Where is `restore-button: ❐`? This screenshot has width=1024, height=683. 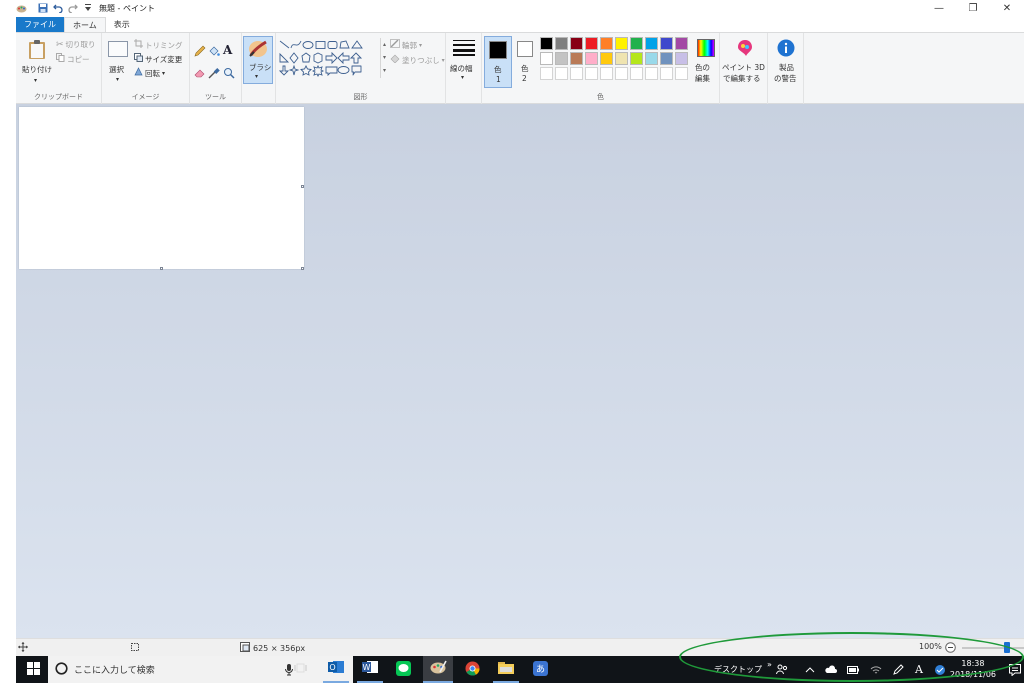
restore-button: ❐ is located at coordinates (973, 8).